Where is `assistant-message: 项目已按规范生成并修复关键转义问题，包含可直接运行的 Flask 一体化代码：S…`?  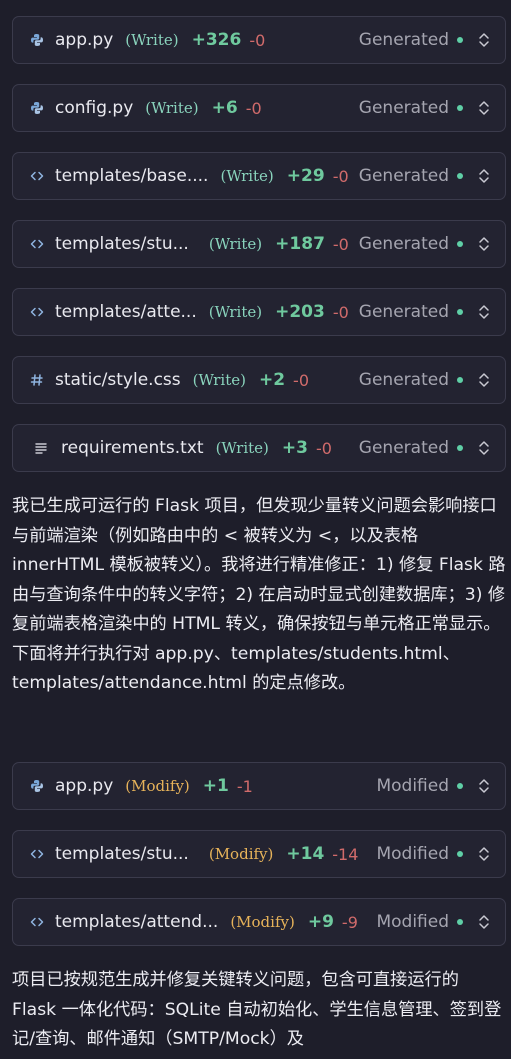 assistant-message: 项目已按规范生成并修复关键转义问题，包含可直接运行的 Flask 一体化代码：S… is located at coordinates (257, 1009).